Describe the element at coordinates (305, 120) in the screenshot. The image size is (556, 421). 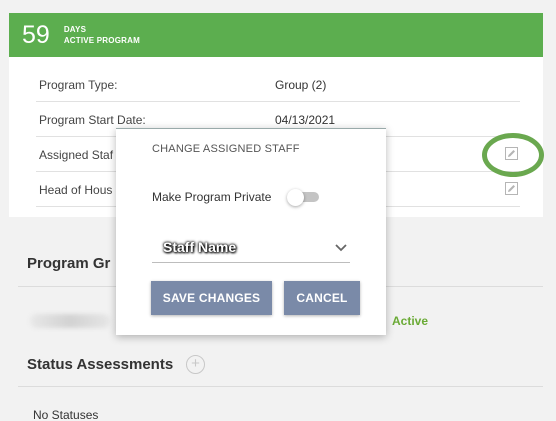
I see `program-start-date-value: 04/13/2021` at that location.